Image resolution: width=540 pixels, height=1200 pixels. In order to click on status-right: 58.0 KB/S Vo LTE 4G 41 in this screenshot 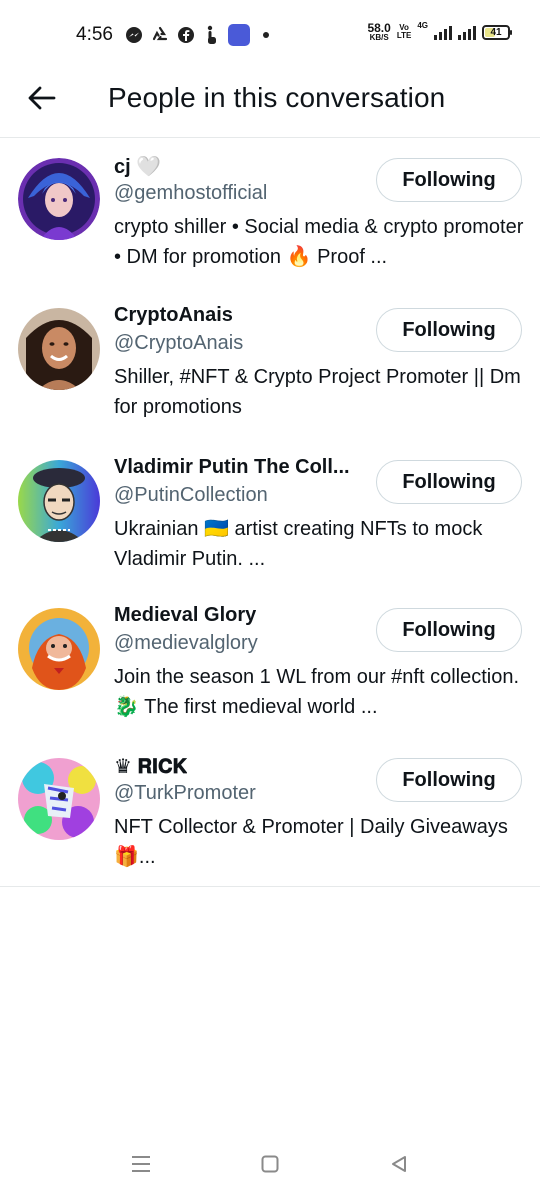, I will do `click(439, 31)`.